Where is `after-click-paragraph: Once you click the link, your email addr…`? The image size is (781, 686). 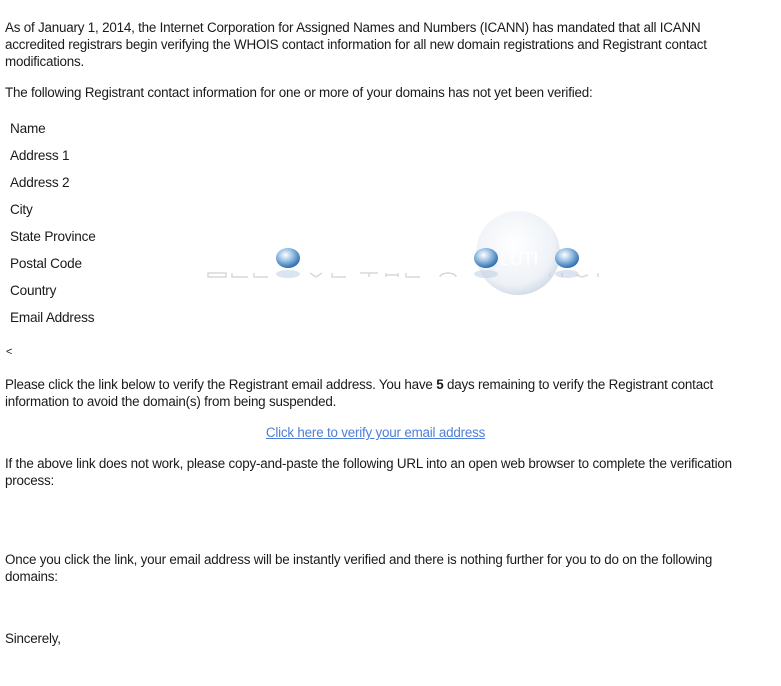 after-click-paragraph: Once you click the link, your email addr… is located at coordinates (359, 568).